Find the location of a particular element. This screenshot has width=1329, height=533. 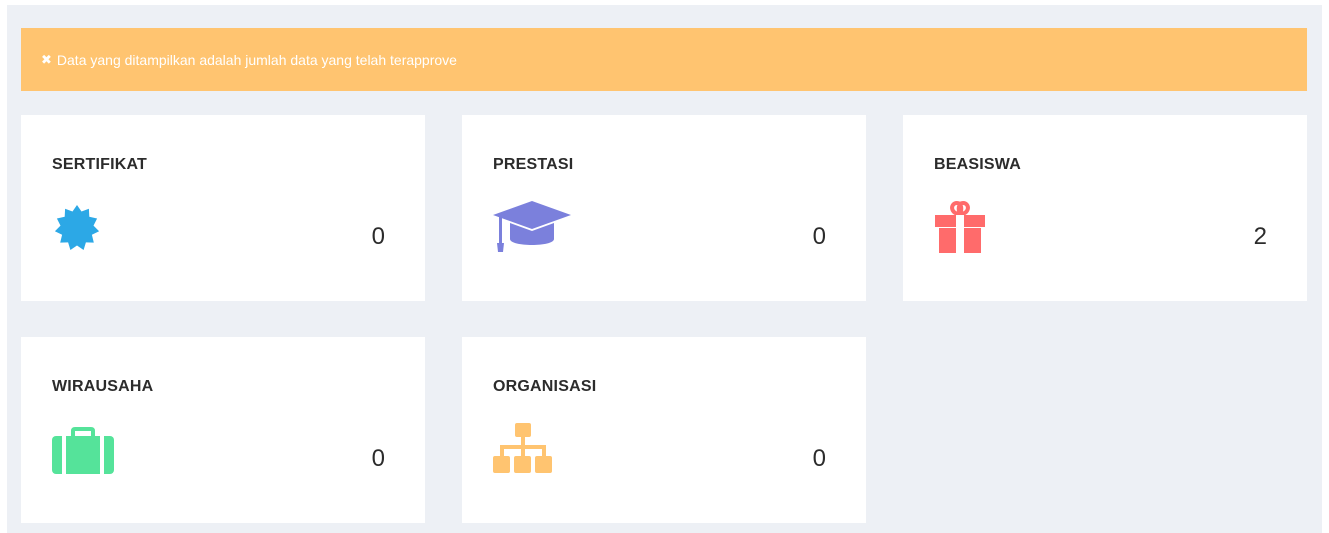

certificate-icon is located at coordinates (77, 227).